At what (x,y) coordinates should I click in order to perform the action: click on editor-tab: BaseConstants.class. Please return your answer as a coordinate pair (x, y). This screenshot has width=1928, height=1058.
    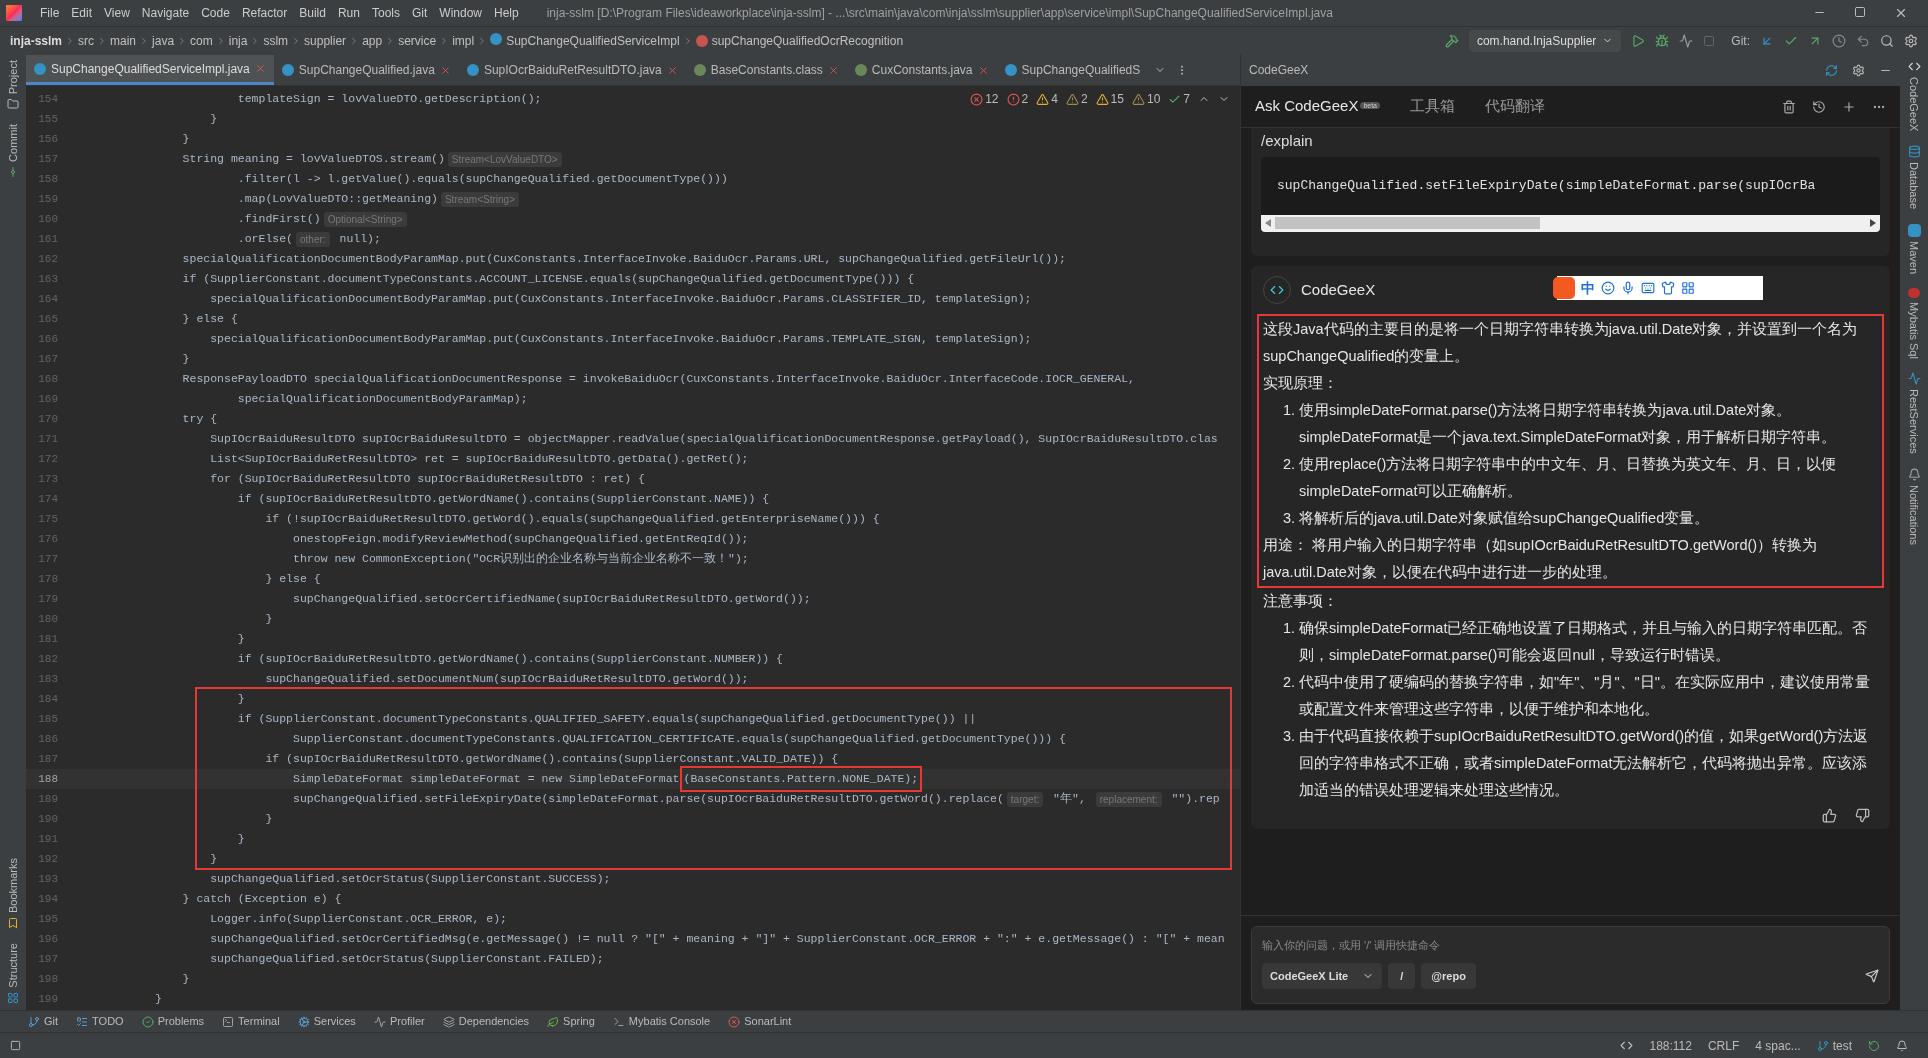
    Looking at the image, I should click on (766, 70).